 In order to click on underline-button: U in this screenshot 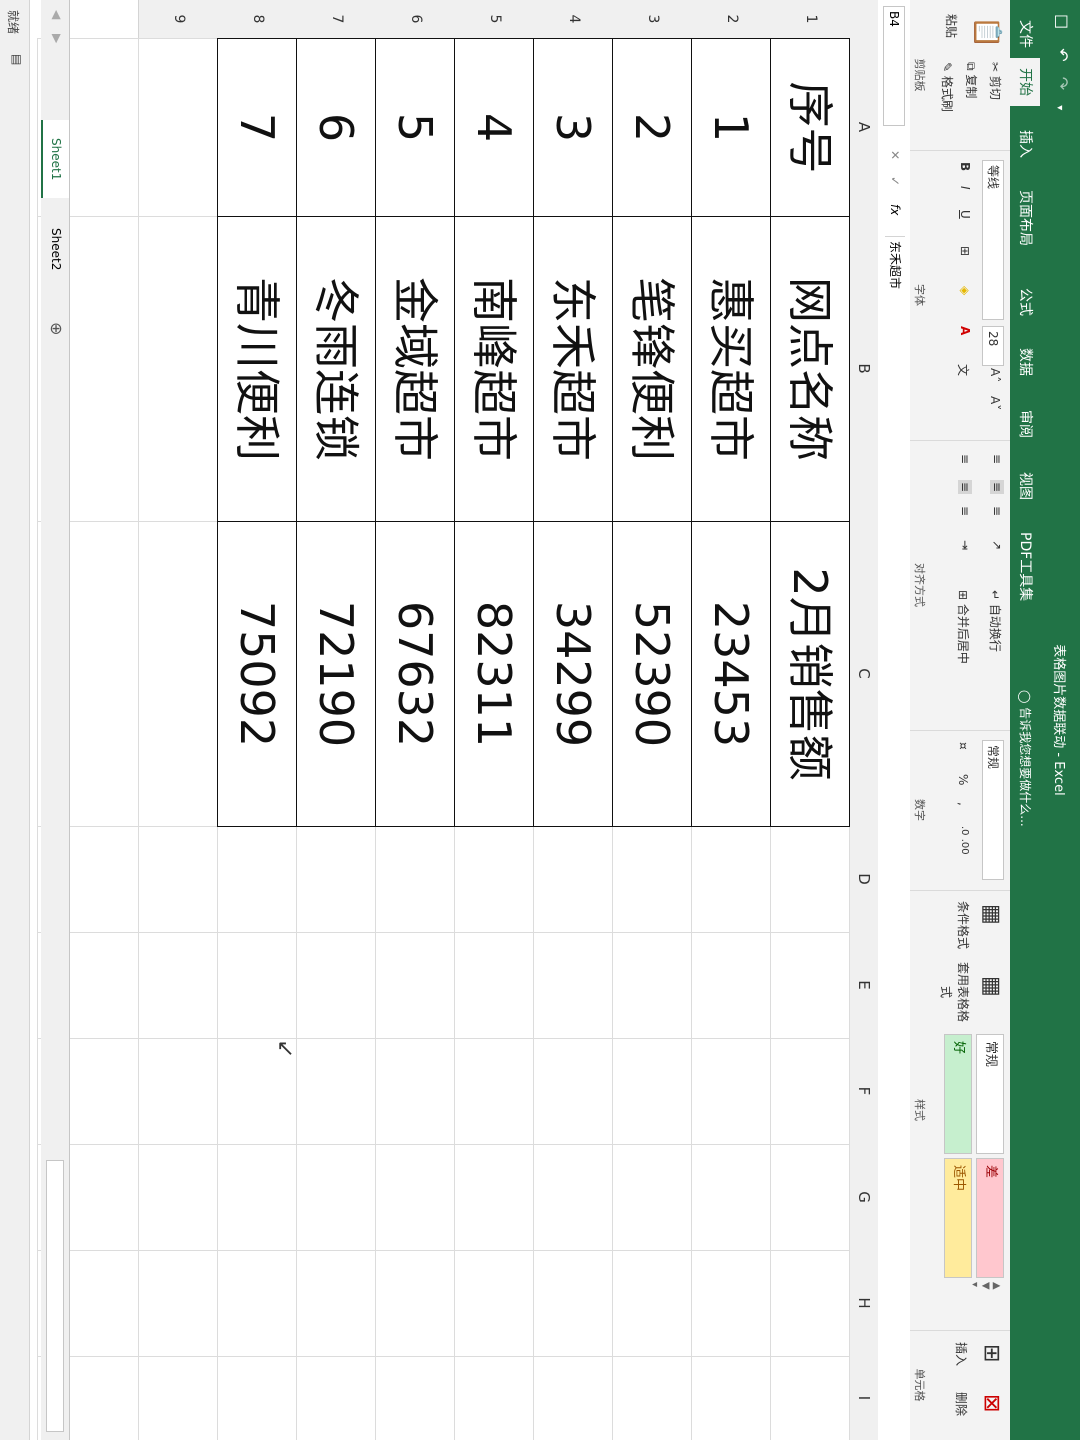, I will do `click(965, 214)`.